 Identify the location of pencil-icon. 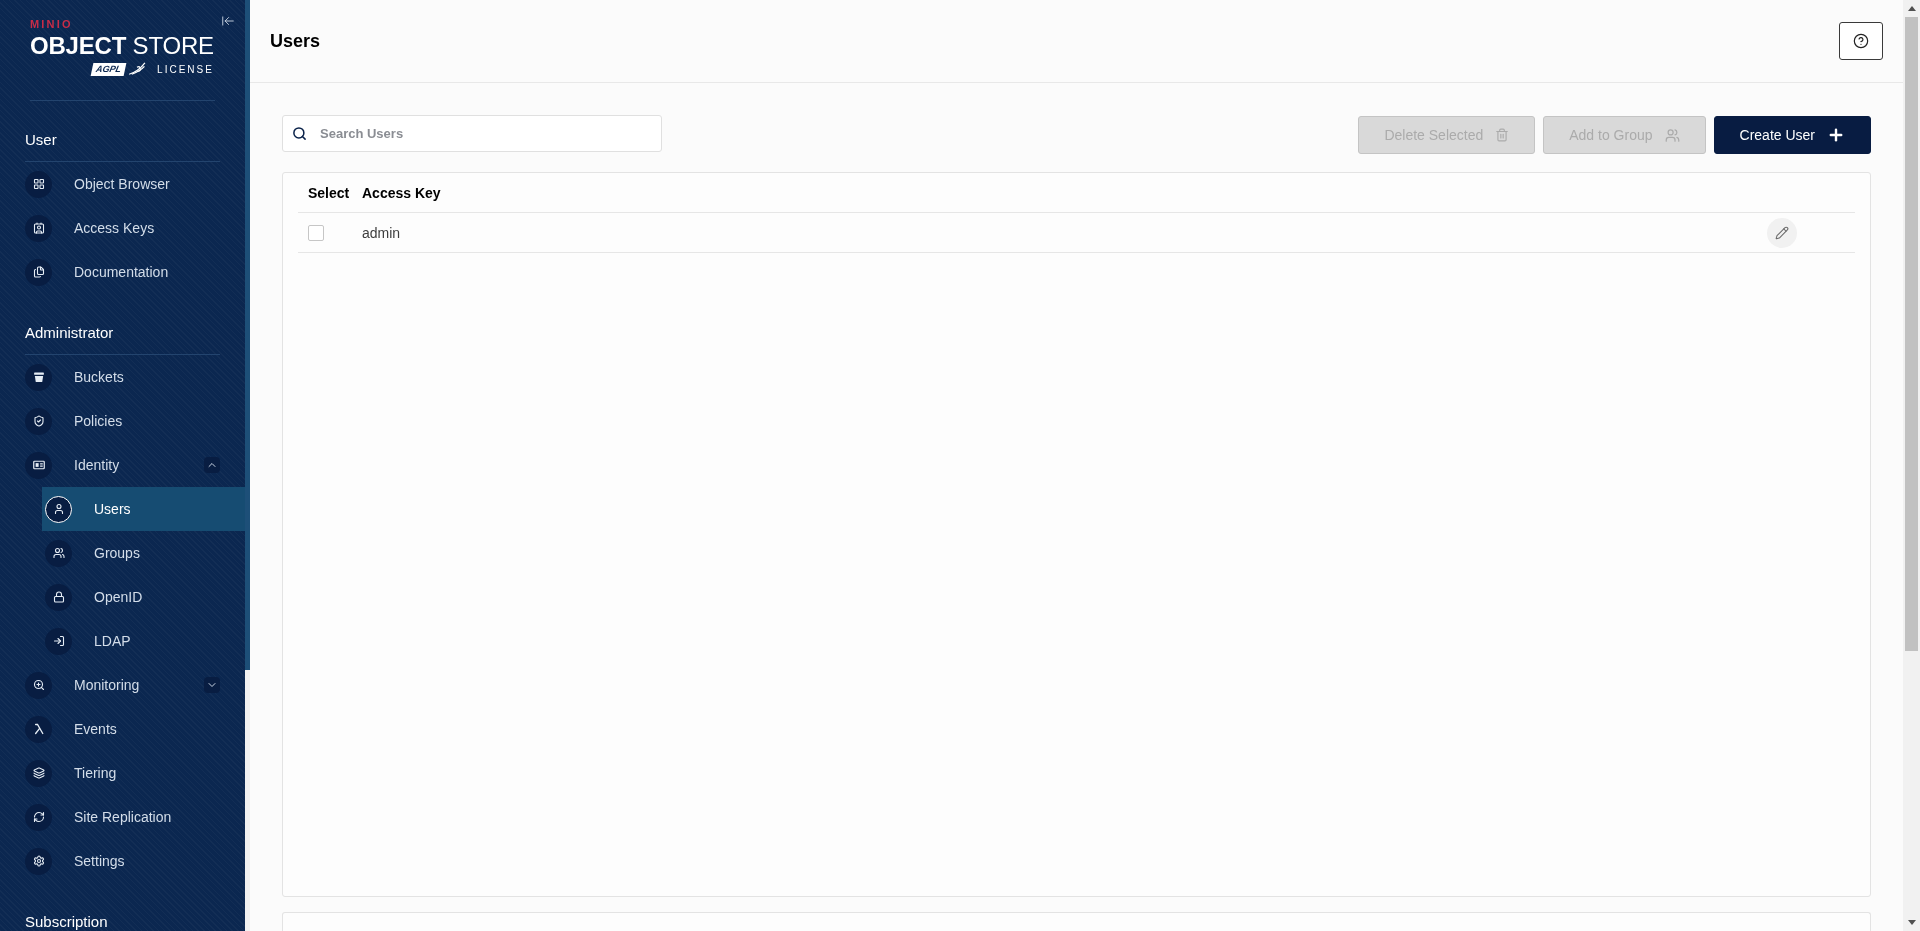
(1782, 232).